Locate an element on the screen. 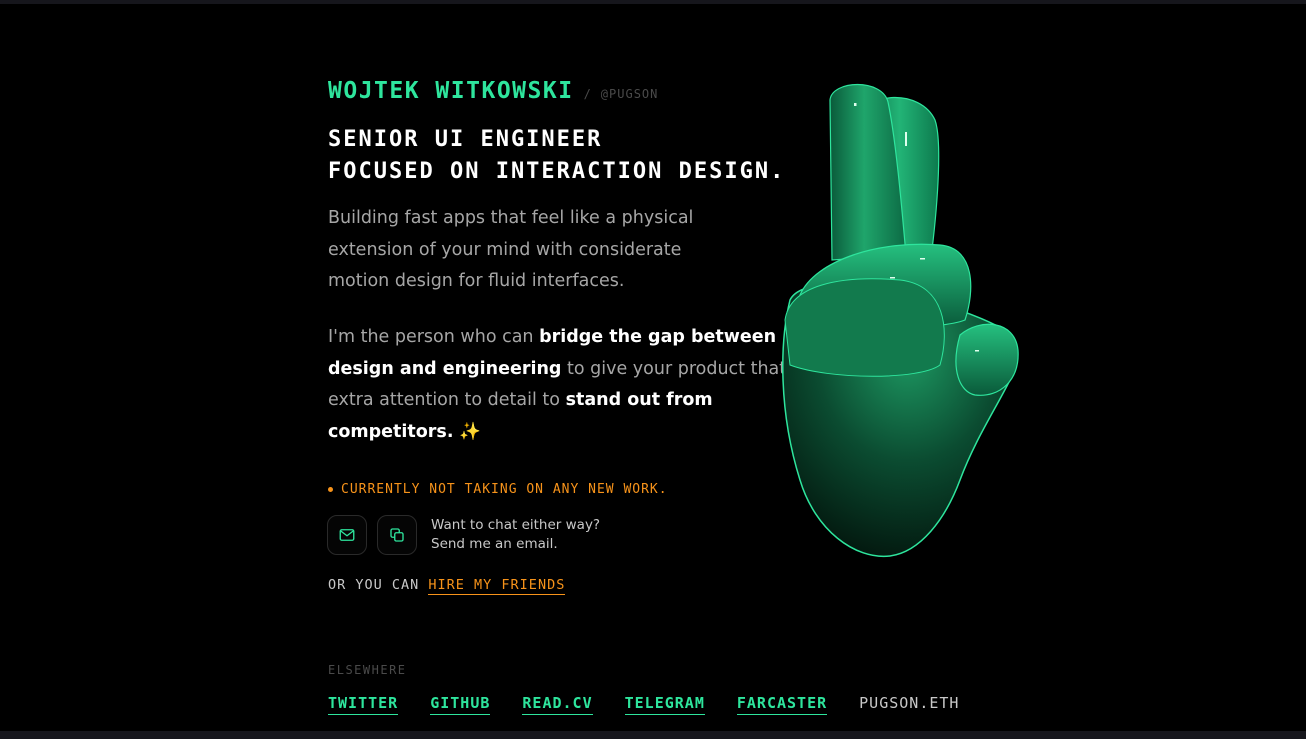 This screenshot has width=1306, height=739. ens-name: PUGSON.ETH is located at coordinates (909, 703).